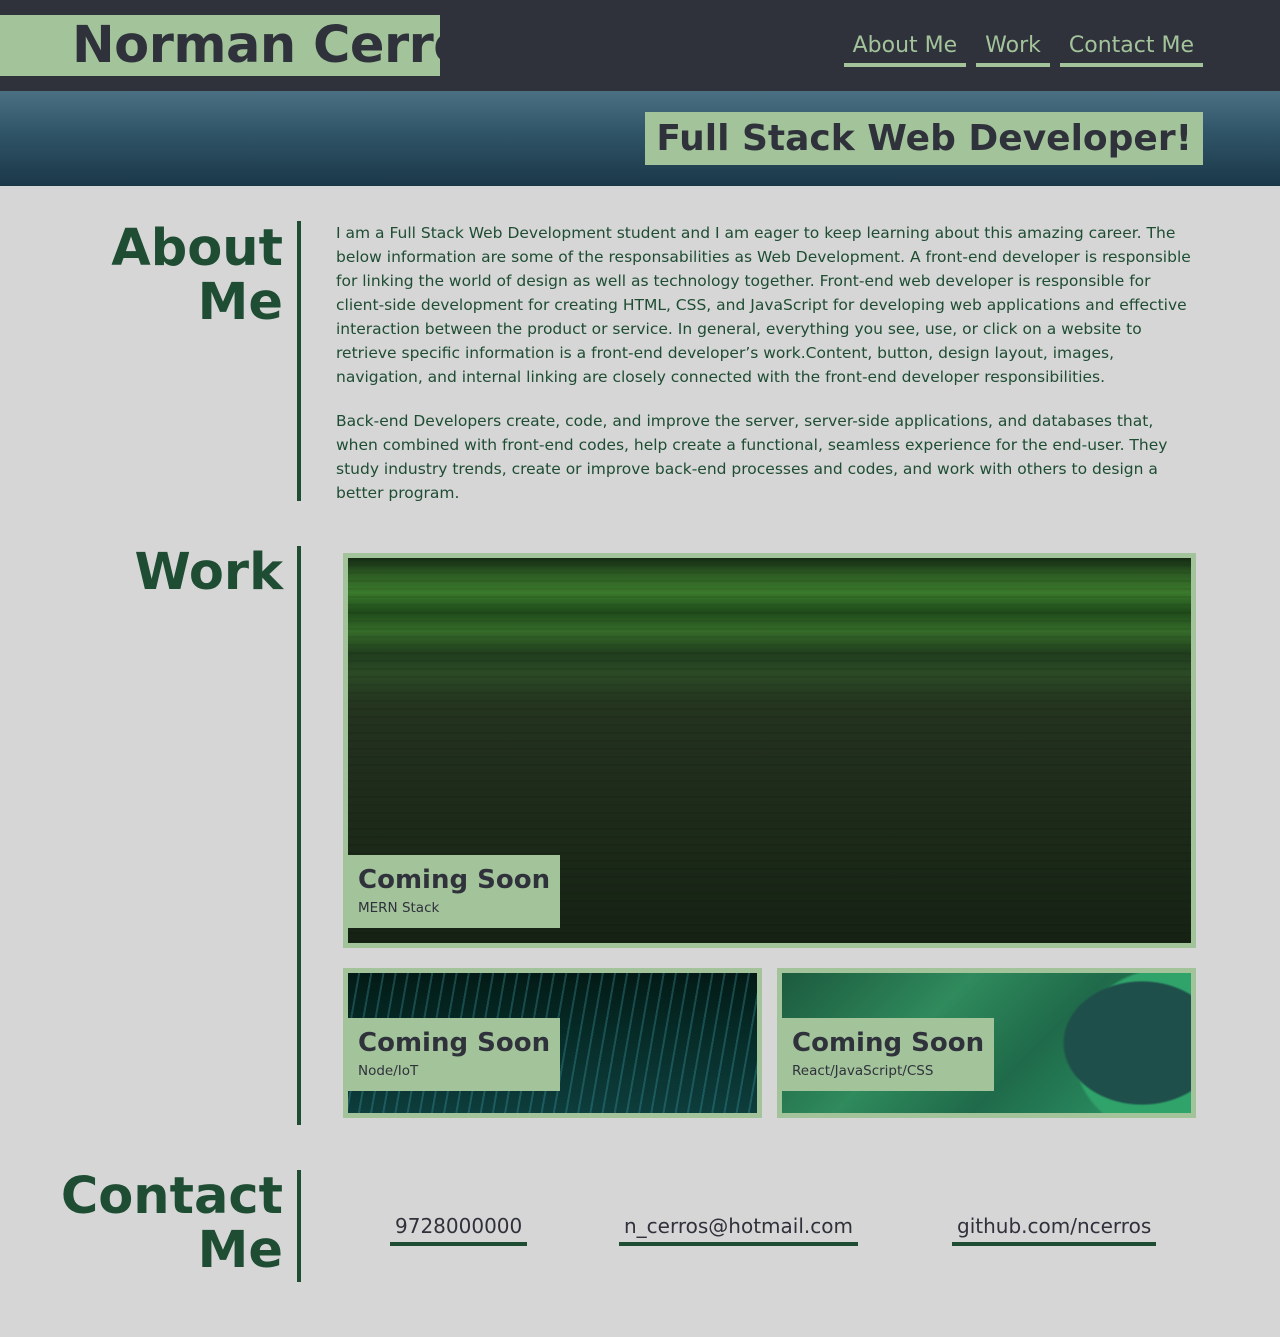 The height and width of the screenshot is (1337, 1280). What do you see at coordinates (299, 835) in the screenshot?
I see `work-divider` at bounding box center [299, 835].